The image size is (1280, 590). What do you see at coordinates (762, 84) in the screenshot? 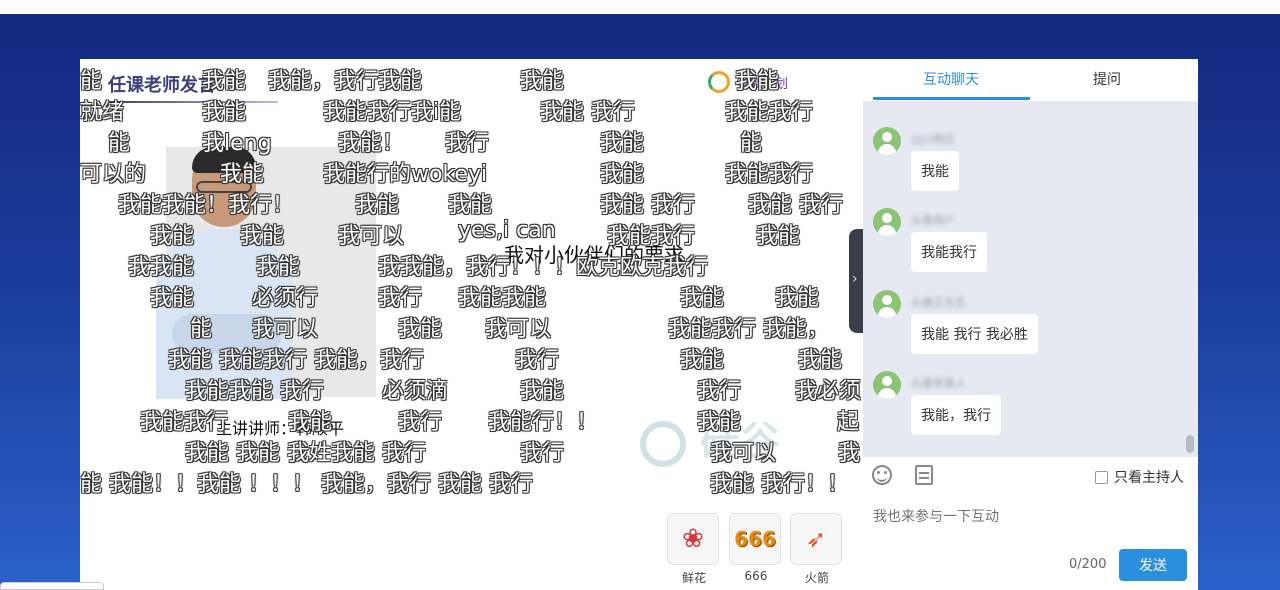
I see `brand-text: 雏鹰计划` at bounding box center [762, 84].